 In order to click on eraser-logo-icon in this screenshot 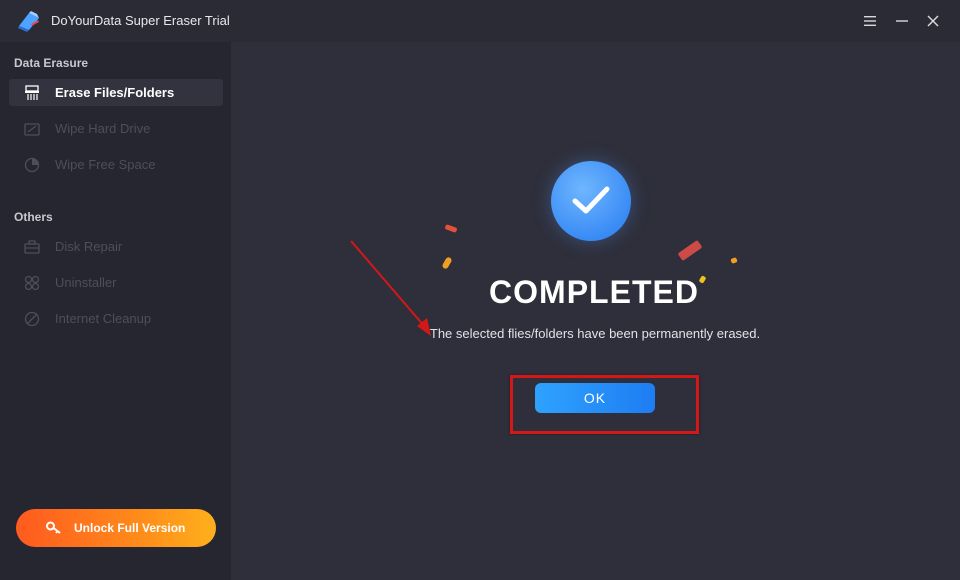, I will do `click(29, 21)`.